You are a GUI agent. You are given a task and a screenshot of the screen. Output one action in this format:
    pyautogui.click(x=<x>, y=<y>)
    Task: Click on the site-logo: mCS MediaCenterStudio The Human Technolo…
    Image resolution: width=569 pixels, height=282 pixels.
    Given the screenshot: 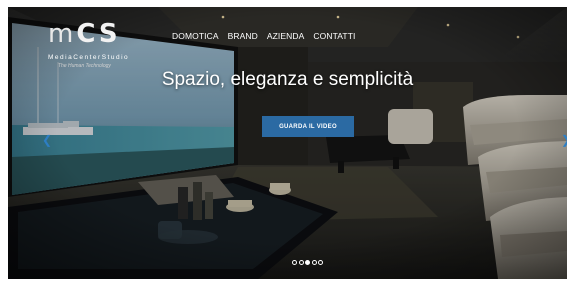 What is the action you would take?
    pyautogui.click(x=101, y=46)
    